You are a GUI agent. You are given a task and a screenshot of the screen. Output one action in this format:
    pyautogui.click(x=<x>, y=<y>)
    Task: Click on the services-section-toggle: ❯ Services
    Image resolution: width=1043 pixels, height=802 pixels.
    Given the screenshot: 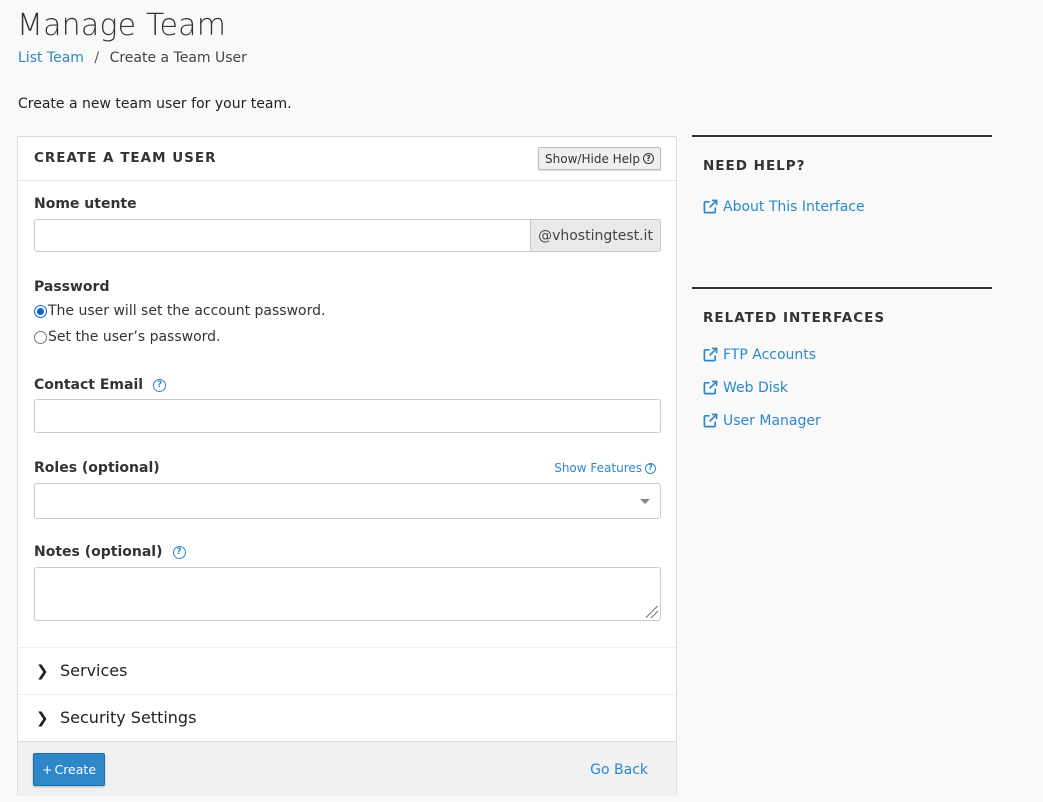 What is the action you would take?
    pyautogui.click(x=347, y=670)
    